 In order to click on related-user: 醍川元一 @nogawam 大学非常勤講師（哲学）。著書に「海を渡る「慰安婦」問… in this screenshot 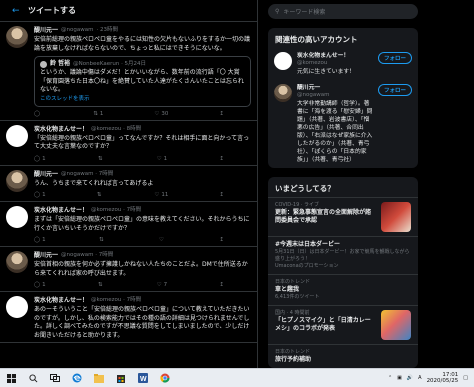, I will do `click(343, 124)`.